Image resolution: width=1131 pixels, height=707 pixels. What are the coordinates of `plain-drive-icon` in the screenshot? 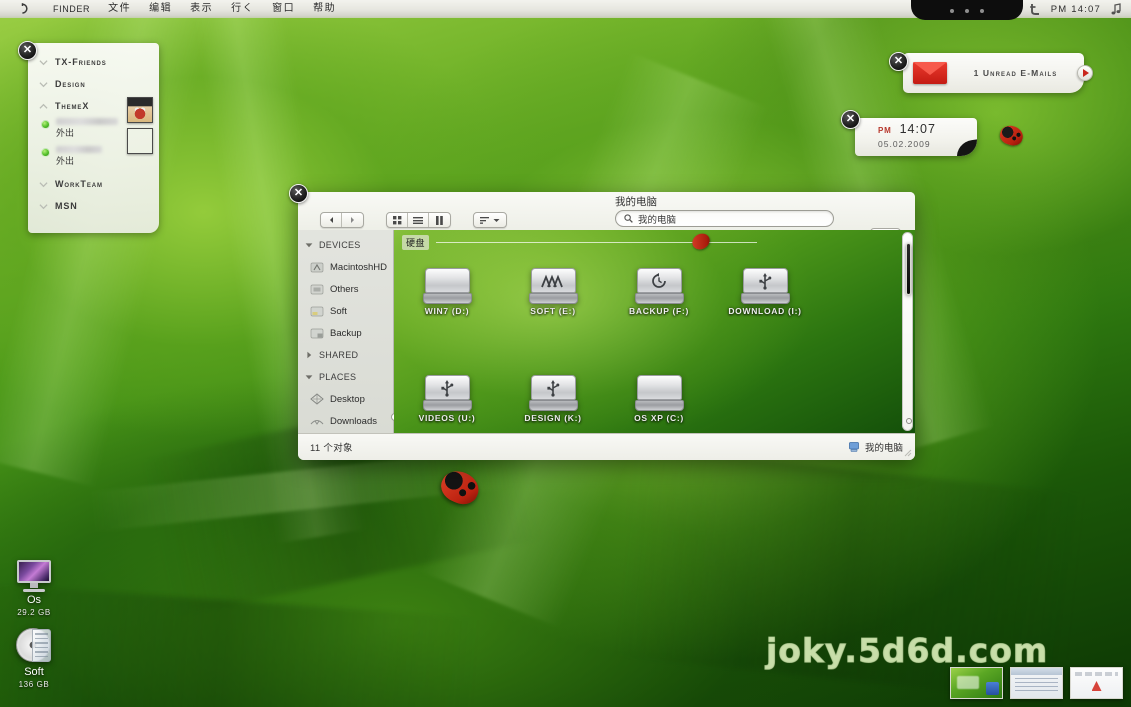 It's located at (659, 393).